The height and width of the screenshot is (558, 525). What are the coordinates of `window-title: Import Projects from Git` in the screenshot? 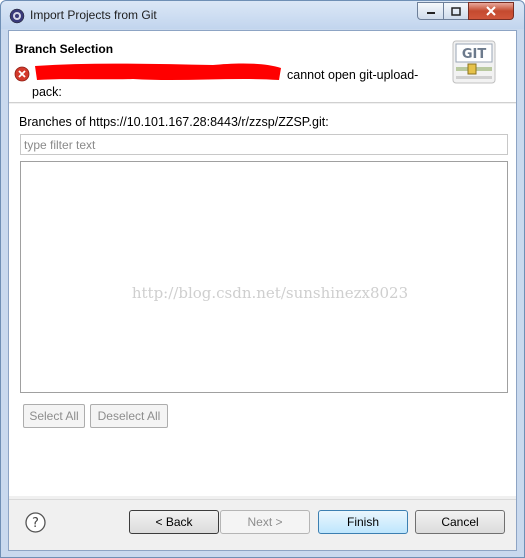 It's located at (93, 15).